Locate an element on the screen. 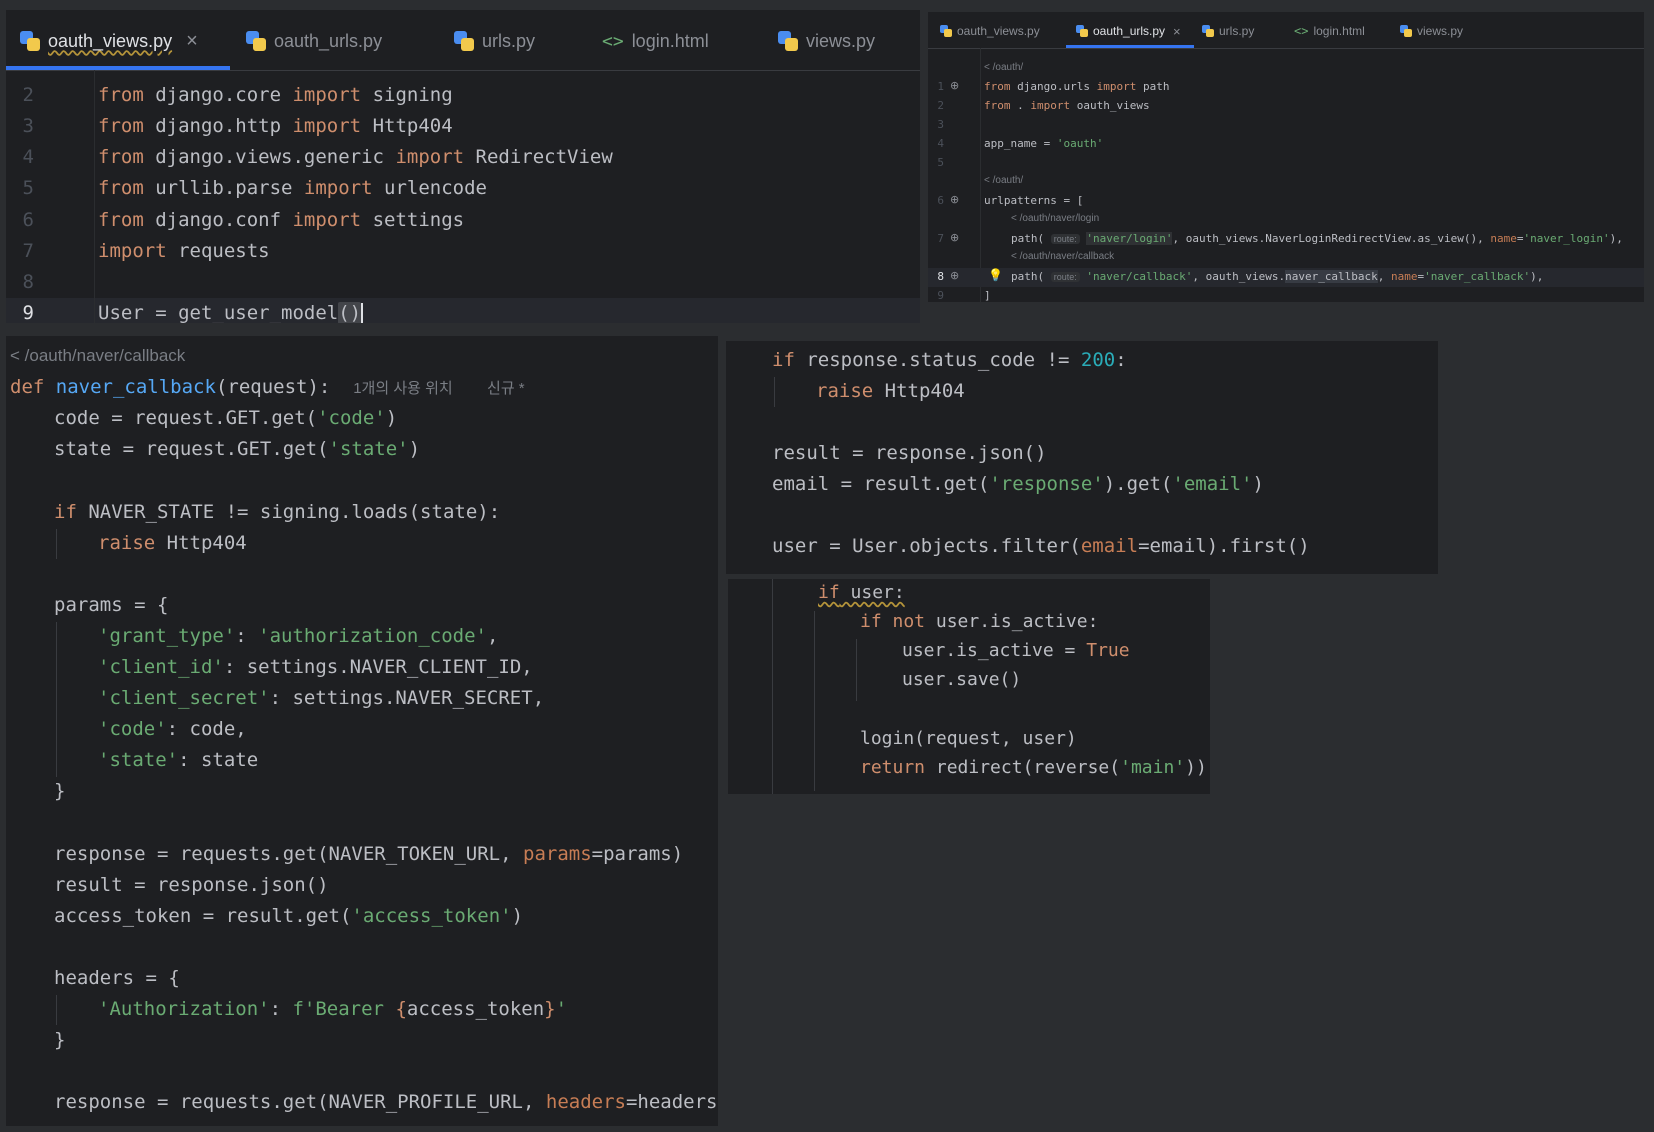  tab-label: oauth_urls.py is located at coordinates (1129, 31).